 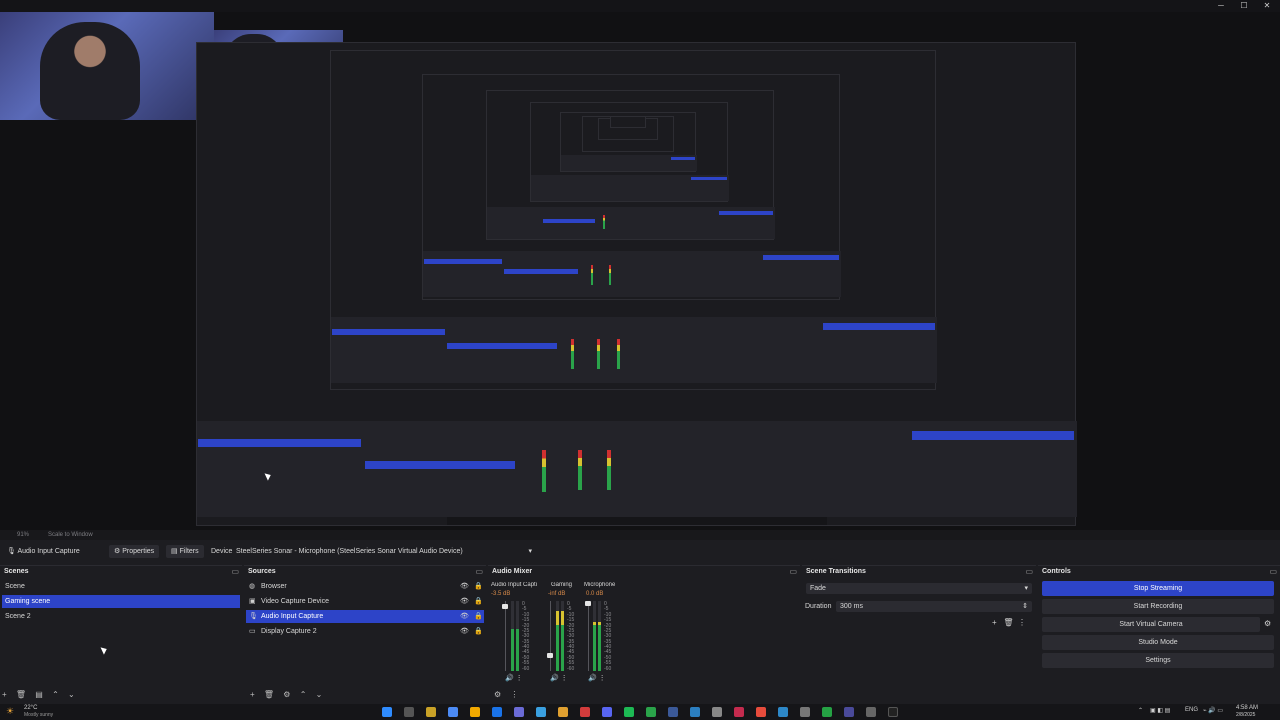 What do you see at coordinates (1267, 623) in the screenshot?
I see `virtual-camera-settings-icon: ⚙` at bounding box center [1267, 623].